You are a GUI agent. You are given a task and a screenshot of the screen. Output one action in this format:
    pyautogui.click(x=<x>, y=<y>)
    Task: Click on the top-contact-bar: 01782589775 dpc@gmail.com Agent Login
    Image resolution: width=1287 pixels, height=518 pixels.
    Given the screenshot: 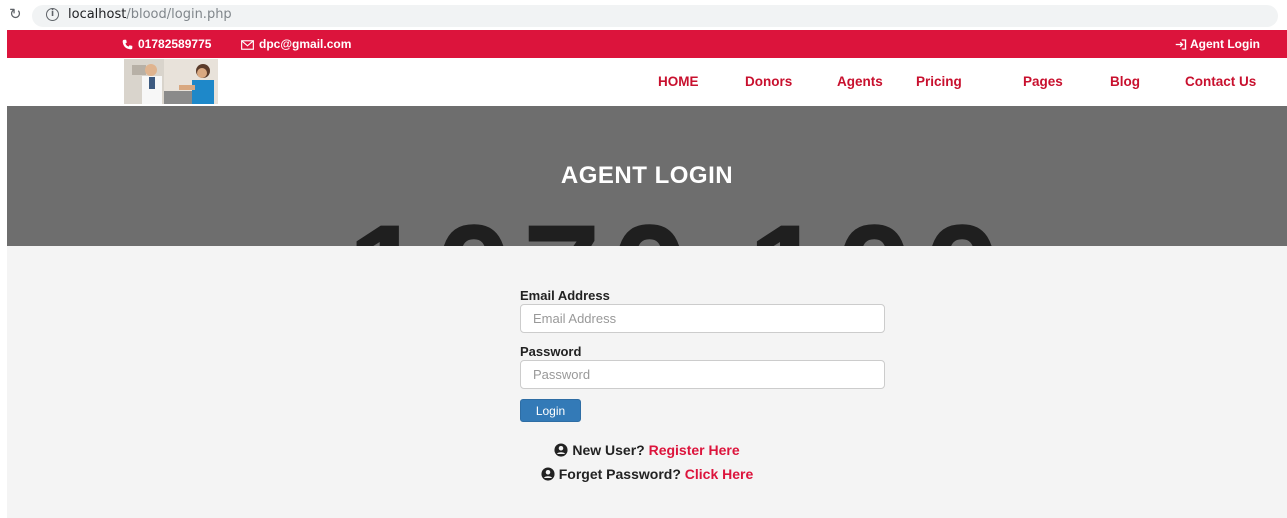 What is the action you would take?
    pyautogui.click(x=647, y=44)
    